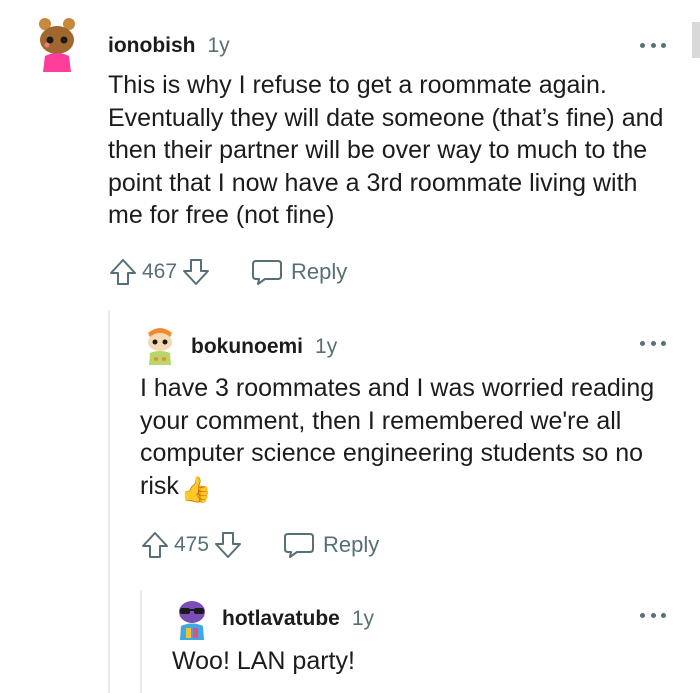 This screenshot has height=693, width=700. I want to click on comment-username: hotlavatube, so click(281, 619).